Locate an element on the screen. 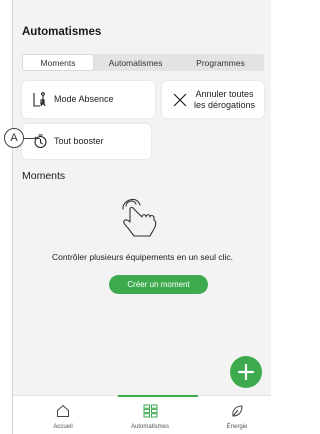 The height and width of the screenshot is (434, 320). nav-item-accueil: Accueil is located at coordinates (63, 415).